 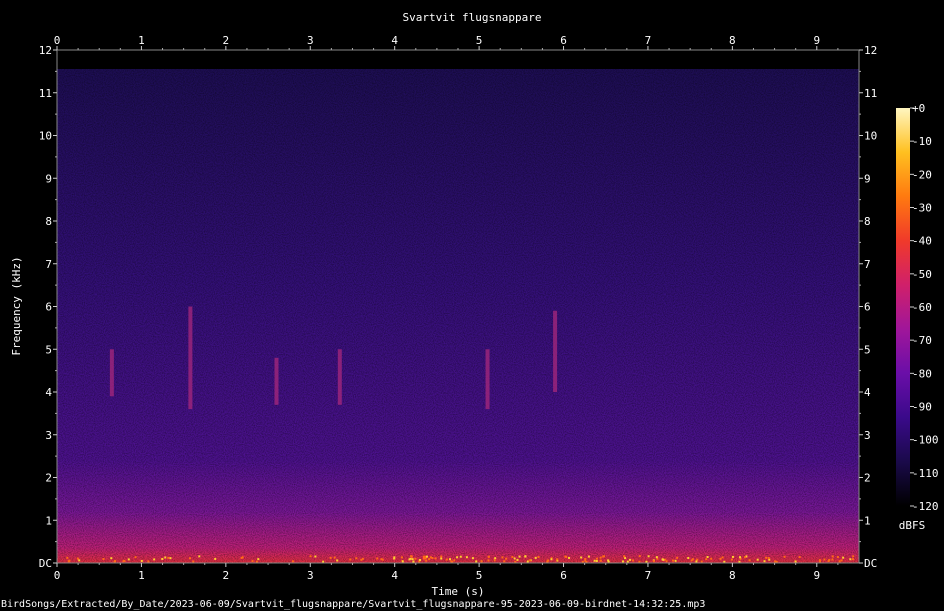 What do you see at coordinates (48, 264) in the screenshot?
I see `y-tick-label-left: 7` at bounding box center [48, 264].